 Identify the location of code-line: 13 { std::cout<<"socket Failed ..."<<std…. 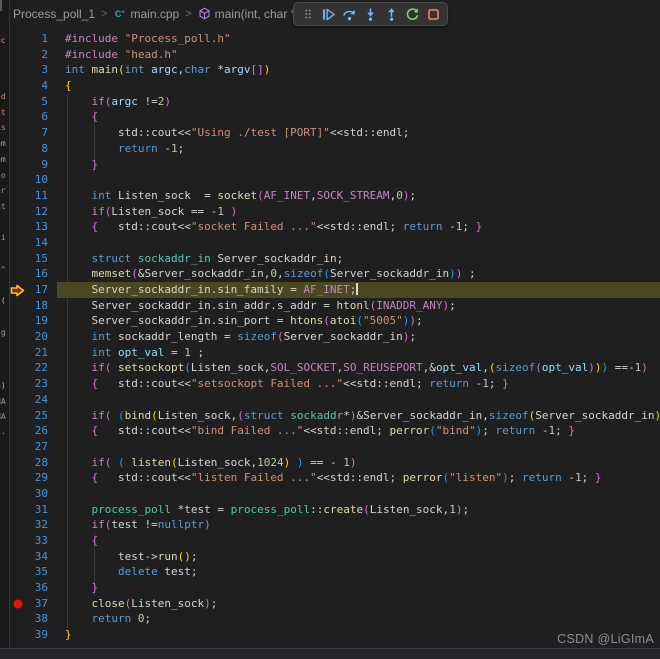
(335, 227).